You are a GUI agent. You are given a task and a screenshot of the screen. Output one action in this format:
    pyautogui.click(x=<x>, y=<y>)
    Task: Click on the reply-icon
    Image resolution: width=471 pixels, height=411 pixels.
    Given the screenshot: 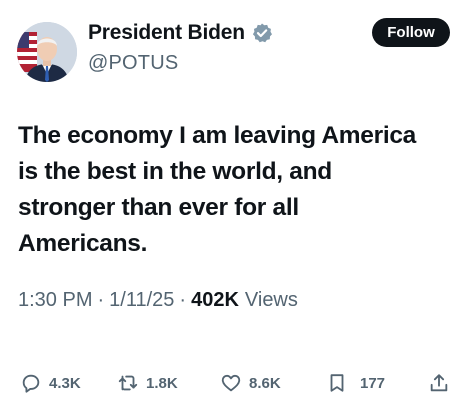 What is the action you would take?
    pyautogui.click(x=31, y=383)
    